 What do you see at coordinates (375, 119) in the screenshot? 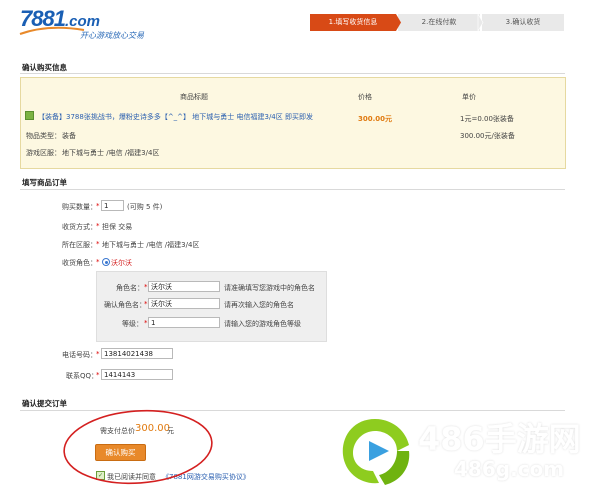
I see `item-price: 300.00元` at bounding box center [375, 119].